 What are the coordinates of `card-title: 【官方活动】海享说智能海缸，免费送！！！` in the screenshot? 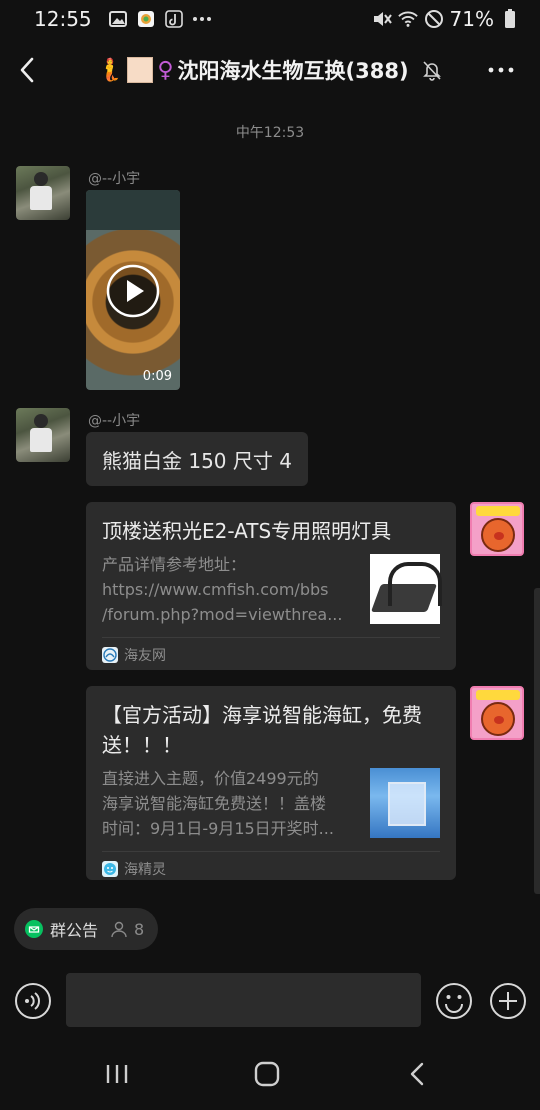 It's located at (262, 730).